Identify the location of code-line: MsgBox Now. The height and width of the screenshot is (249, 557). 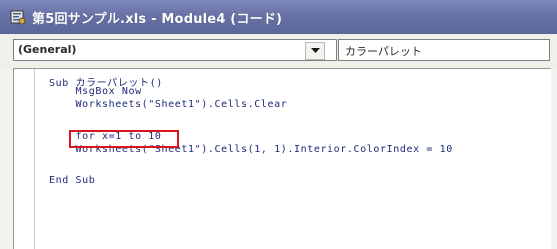
(95, 91).